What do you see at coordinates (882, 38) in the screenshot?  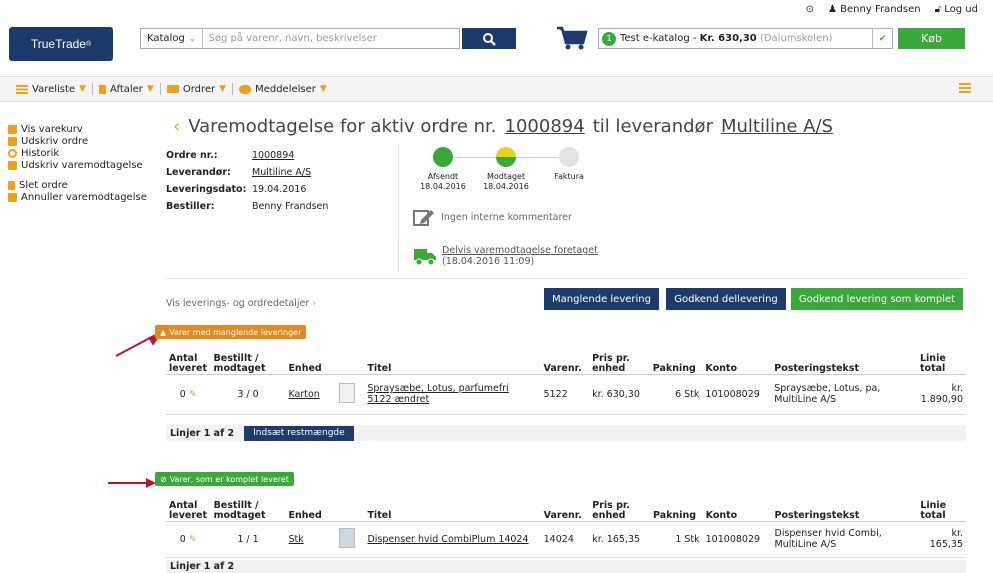 I see `chevron-down-icon: ✔︎` at bounding box center [882, 38].